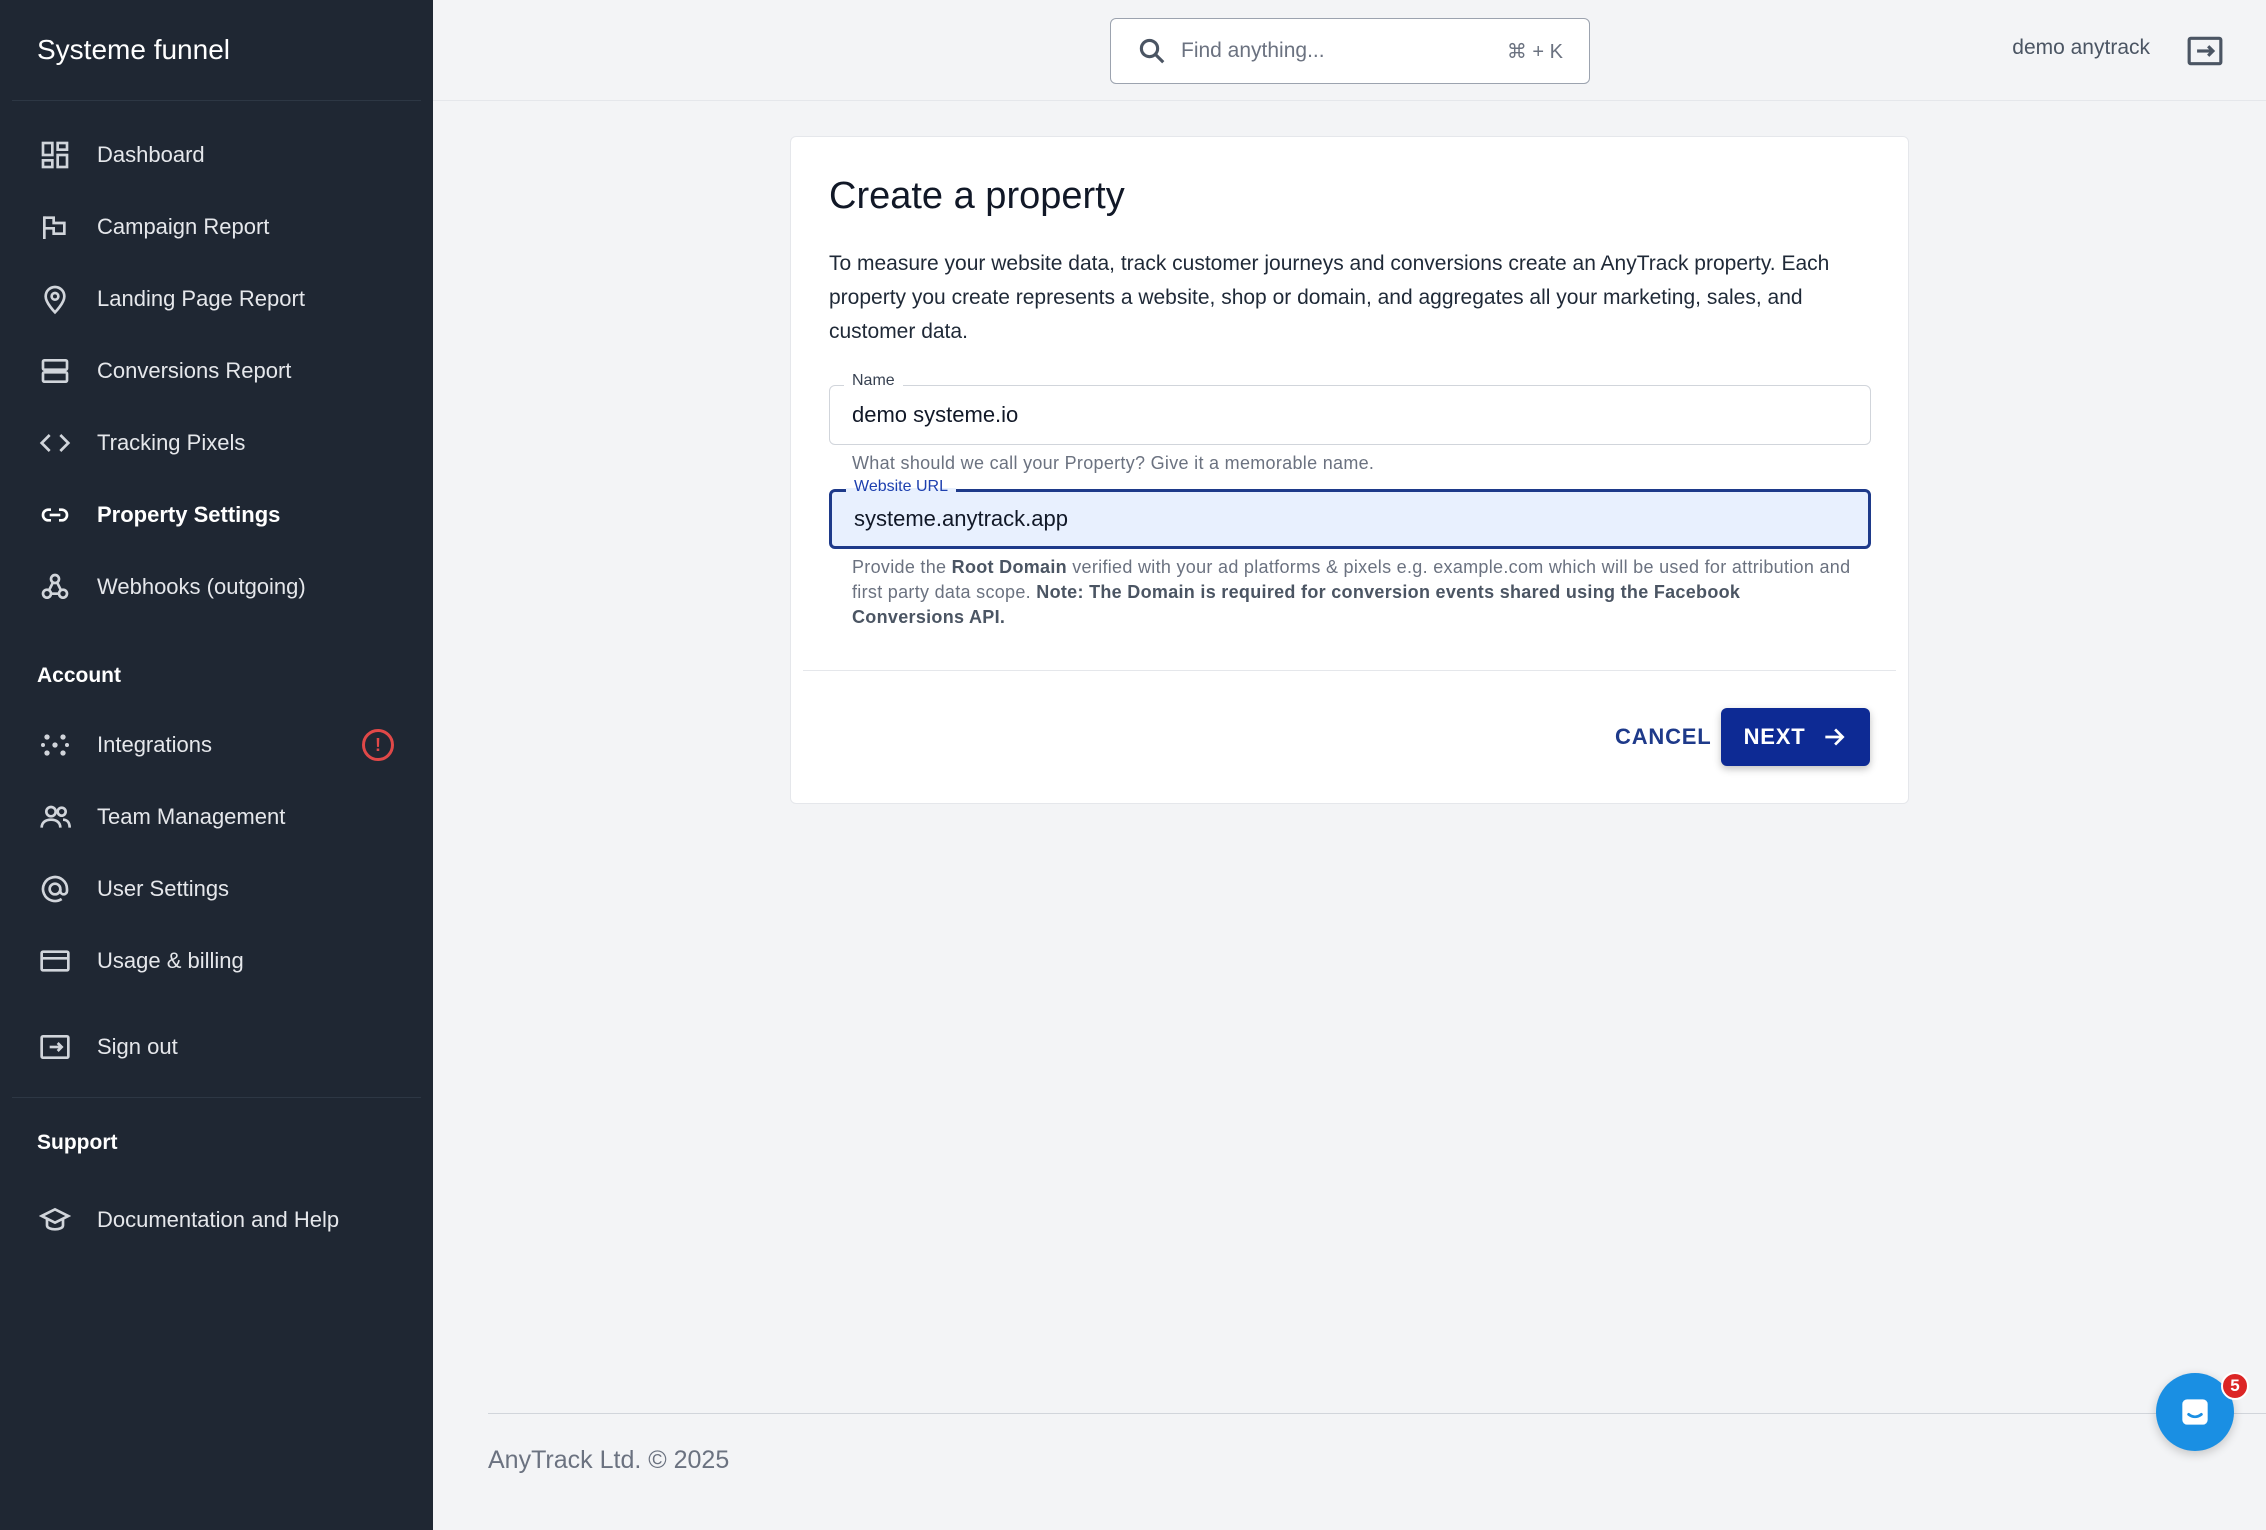 This screenshot has width=2266, height=1530. Describe the element at coordinates (1009, 567) in the screenshot. I see `helper-bold-text: Root Domain` at that location.